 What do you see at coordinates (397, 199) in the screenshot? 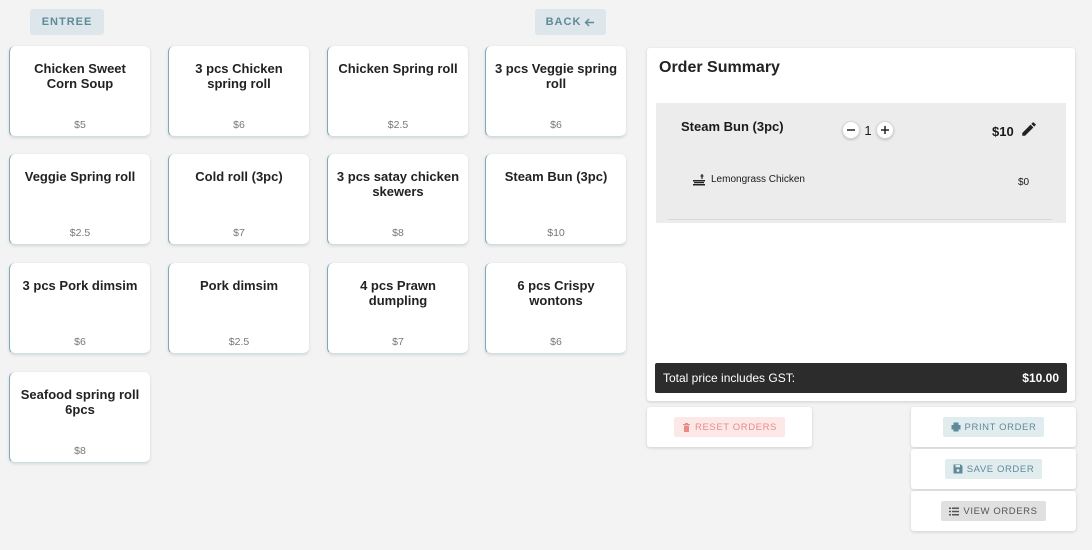
I see `menu-item-card: 3 pcs satay chicken skewers $8` at bounding box center [397, 199].